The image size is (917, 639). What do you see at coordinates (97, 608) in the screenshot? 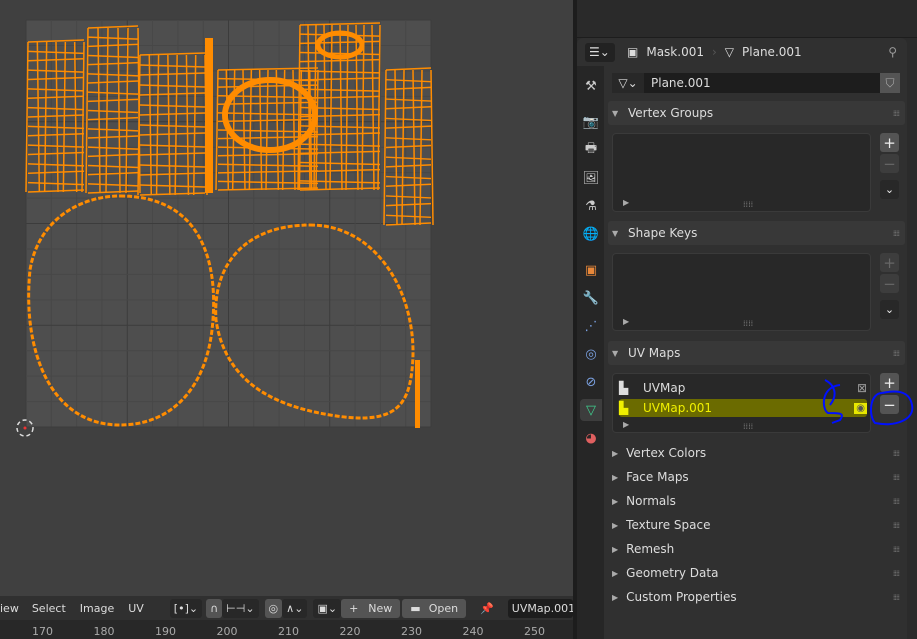
I see `menu-image: Image` at bounding box center [97, 608].